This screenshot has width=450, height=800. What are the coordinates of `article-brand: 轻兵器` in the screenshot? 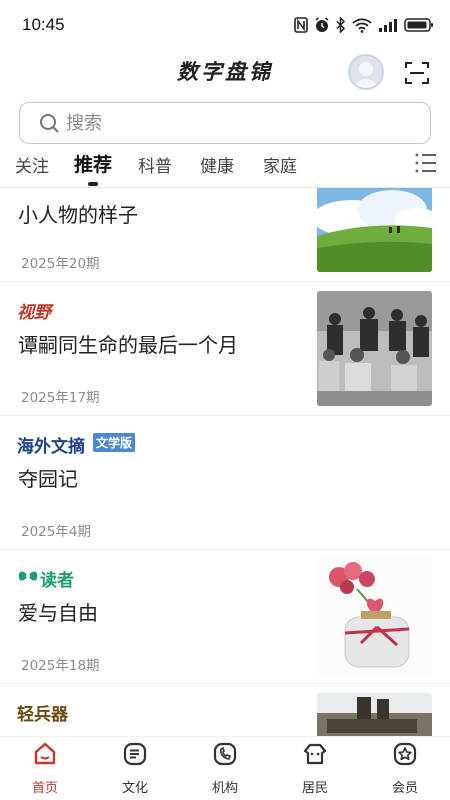 It's located at (42, 715).